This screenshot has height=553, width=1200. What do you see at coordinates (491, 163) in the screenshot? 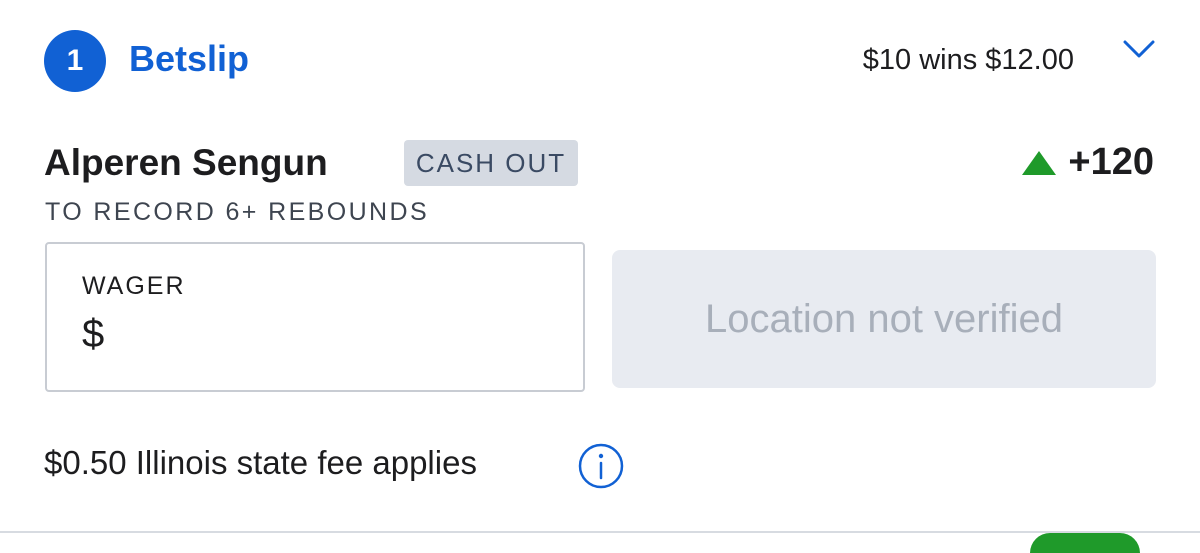
I see `cash-out-badge: CASH OUT` at bounding box center [491, 163].